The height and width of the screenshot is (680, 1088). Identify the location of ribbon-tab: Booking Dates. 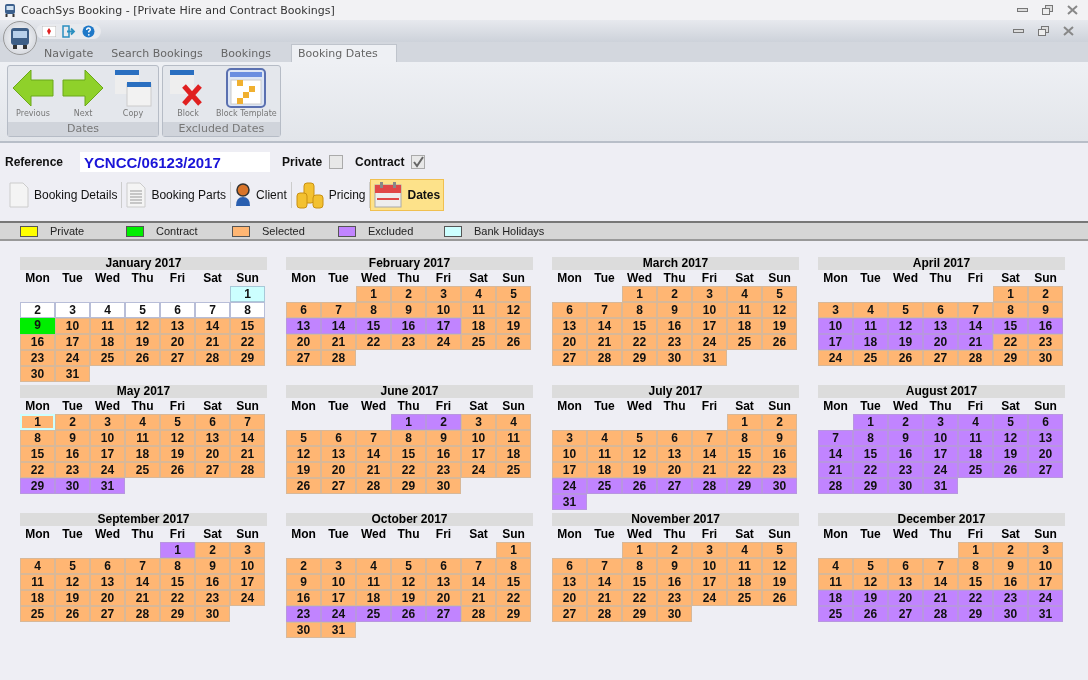
(343, 53).